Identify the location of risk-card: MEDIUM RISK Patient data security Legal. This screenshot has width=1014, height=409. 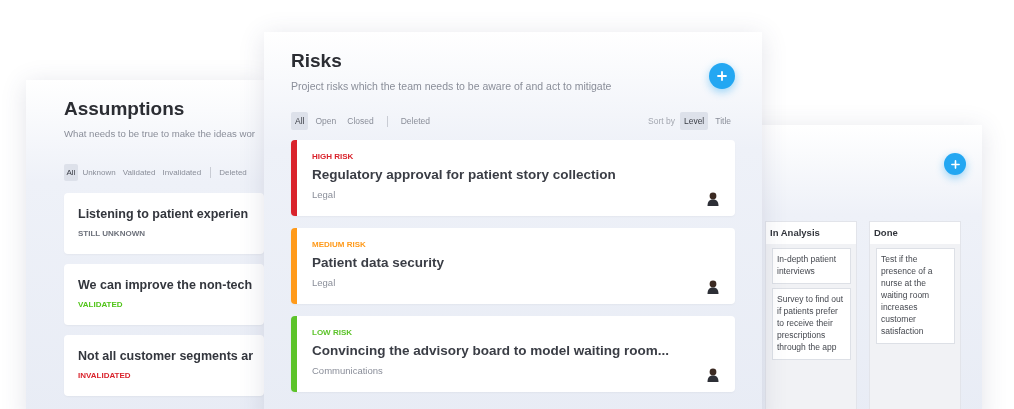
(513, 266).